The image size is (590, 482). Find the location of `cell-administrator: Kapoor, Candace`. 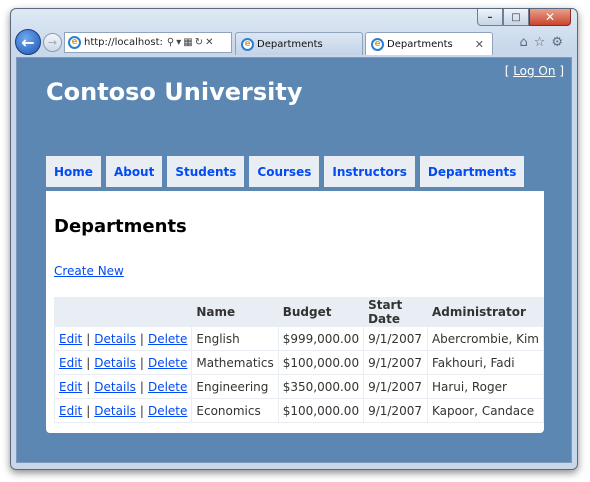

cell-administrator: Kapoor, Candace is located at coordinates (485, 410).